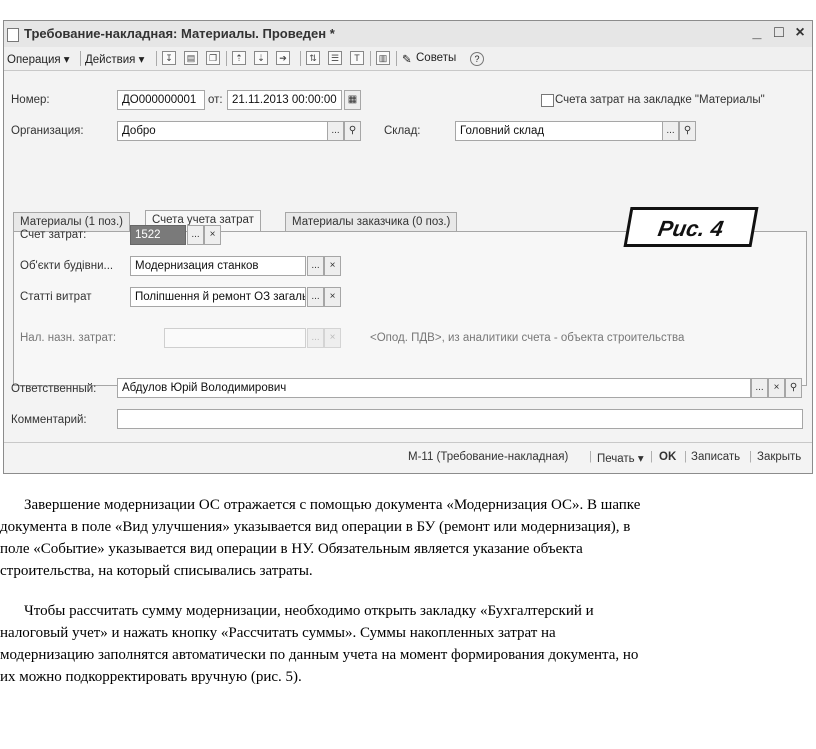  What do you see at coordinates (800, 33) in the screenshot?
I see `close-button: ×` at bounding box center [800, 33].